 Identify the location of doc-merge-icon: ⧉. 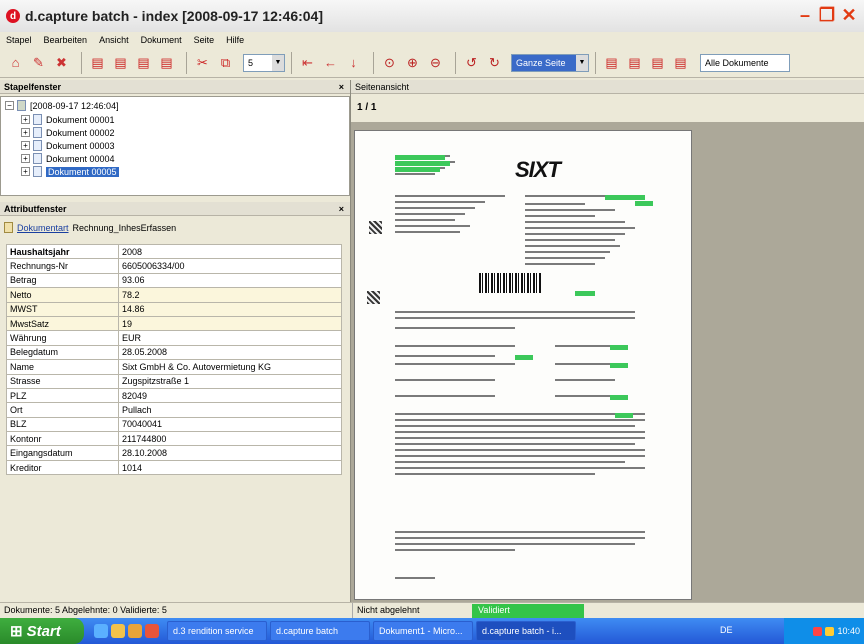
(225, 62).